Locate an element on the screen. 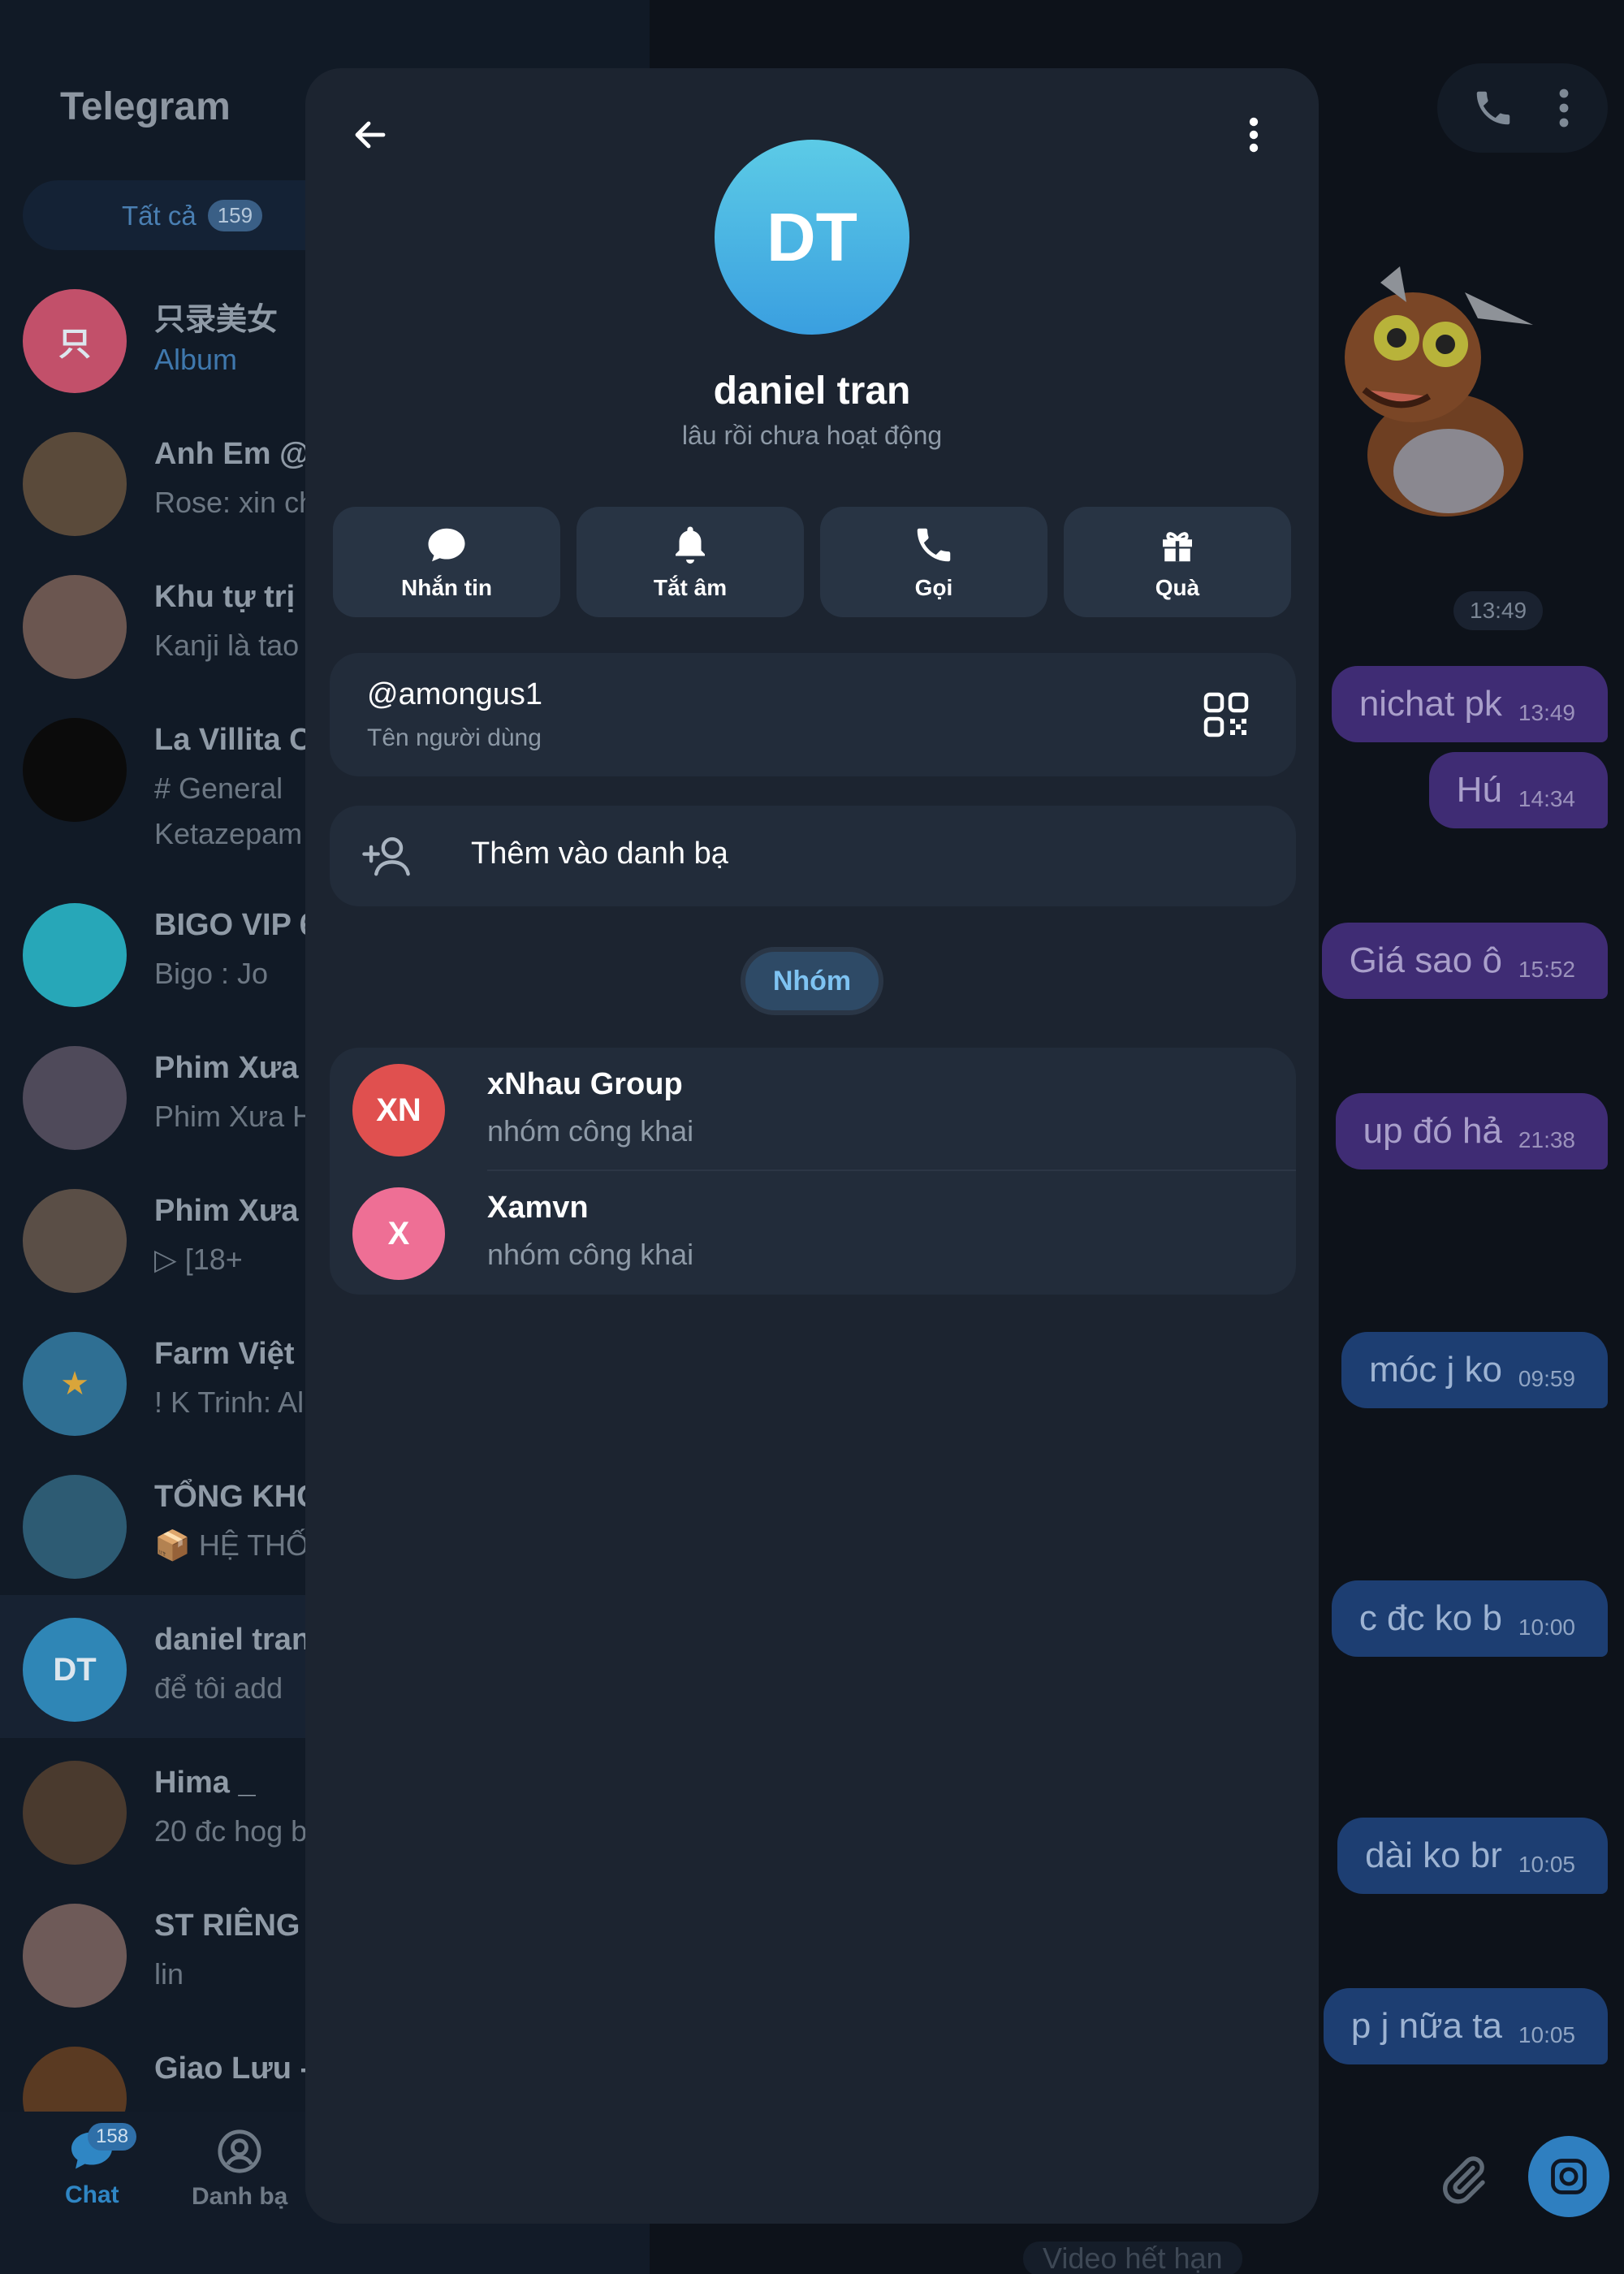  gift-button: Quà is located at coordinates (1177, 562).